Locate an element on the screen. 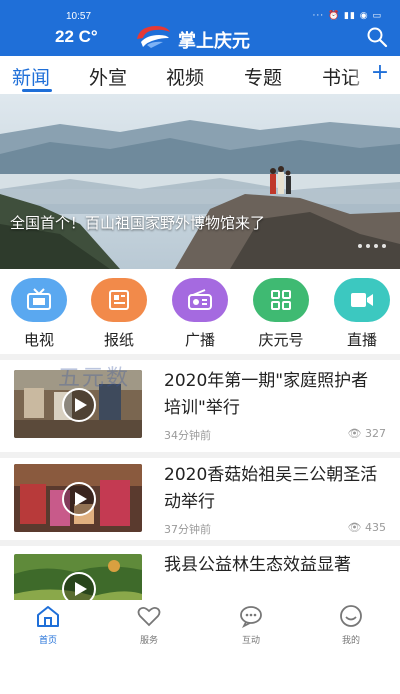 Image resolution: width=400 pixels, height=694 pixels. grid-icon is located at coordinates (281, 300).